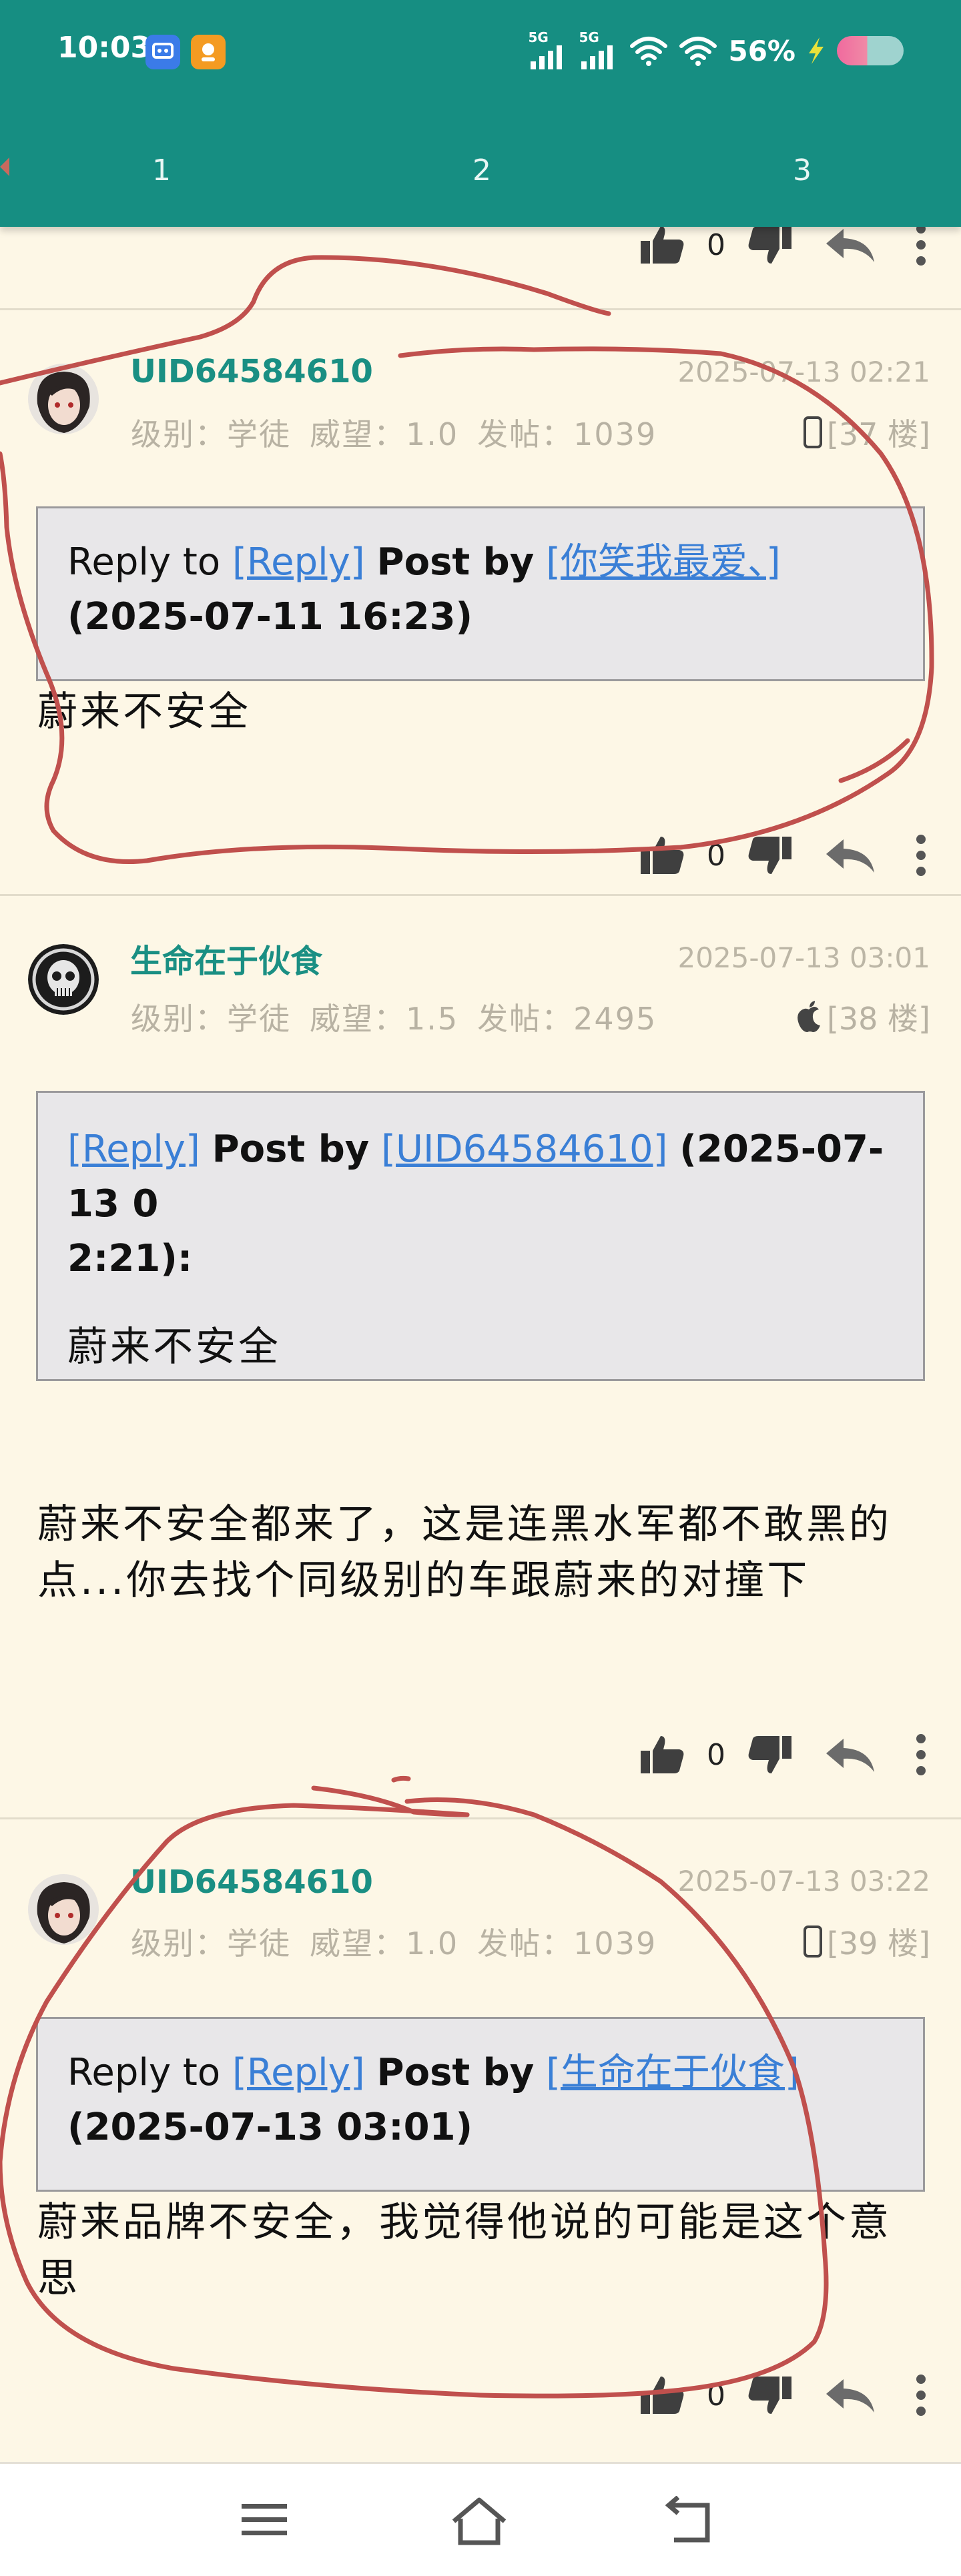  What do you see at coordinates (270, 2127) in the screenshot?
I see `quote-time: (2025-07-13 03:01)` at bounding box center [270, 2127].